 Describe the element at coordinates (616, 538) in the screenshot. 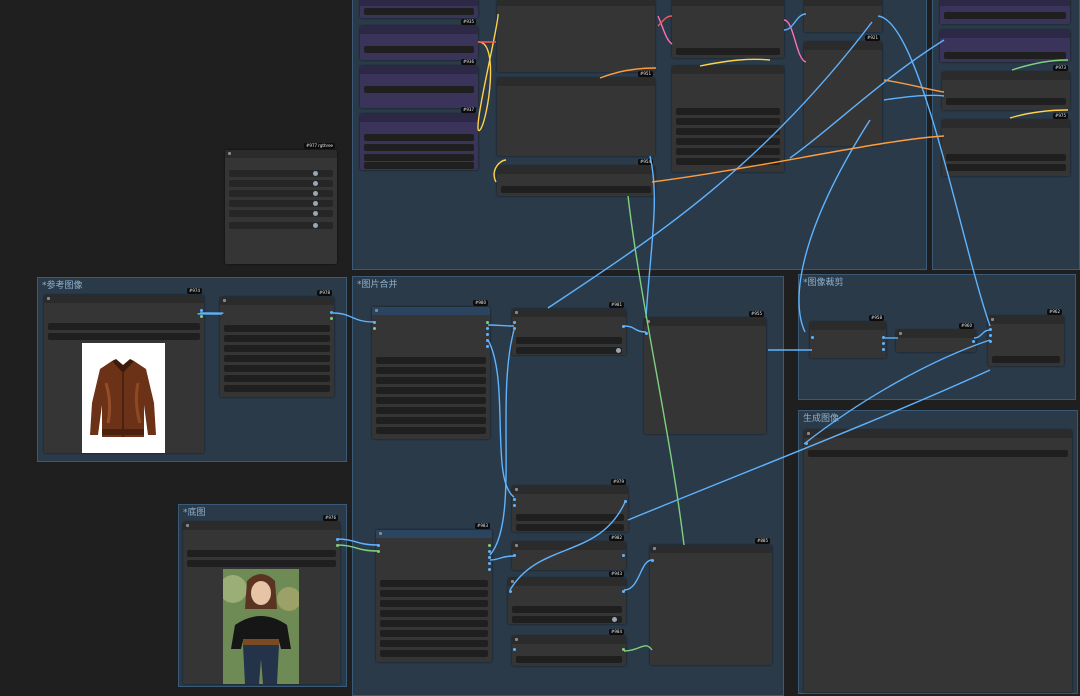

I see `node-id: #982` at that location.